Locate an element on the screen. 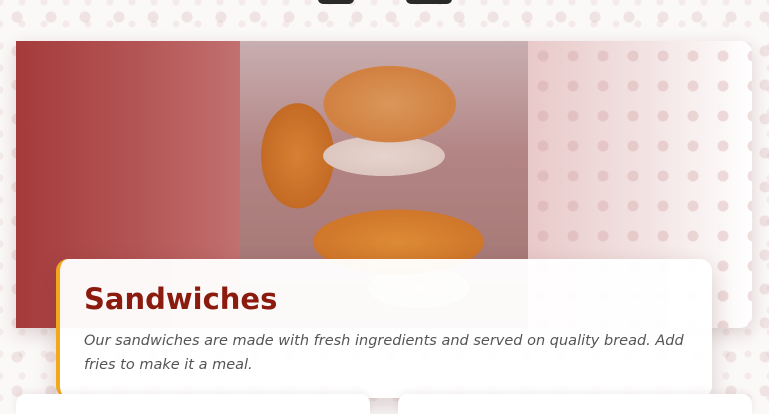 This screenshot has width=769, height=414. nav-button-right is located at coordinates (429, 2).